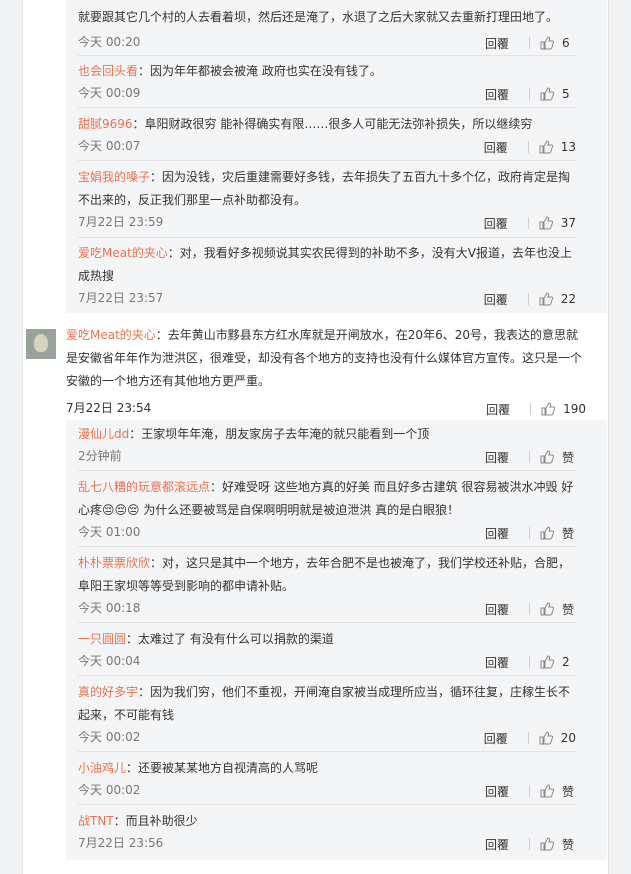  Describe the element at coordinates (557, 223) in the screenshot. I see `like-button: 37` at that location.